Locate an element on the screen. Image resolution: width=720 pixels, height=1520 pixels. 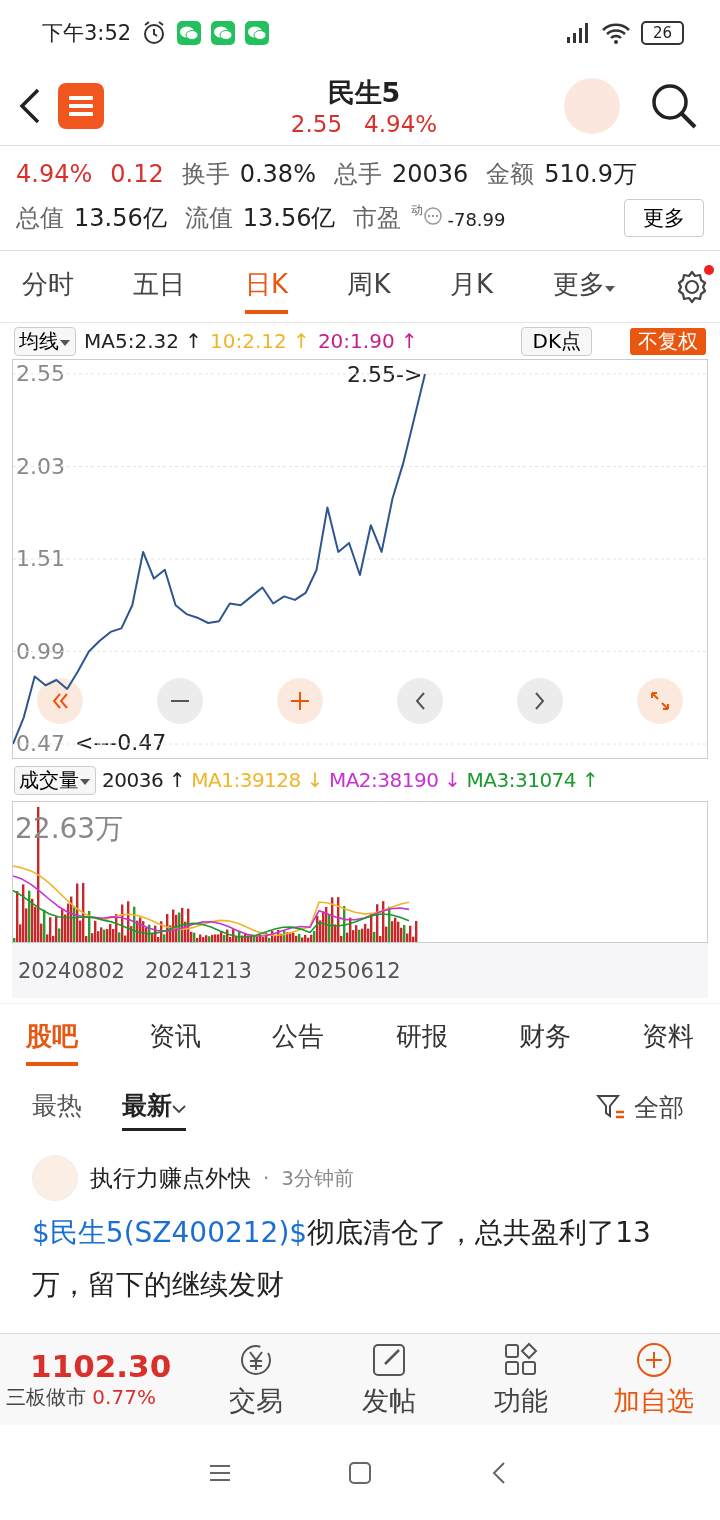
toolbar-button: 交易 is located at coordinates (256, 1379).